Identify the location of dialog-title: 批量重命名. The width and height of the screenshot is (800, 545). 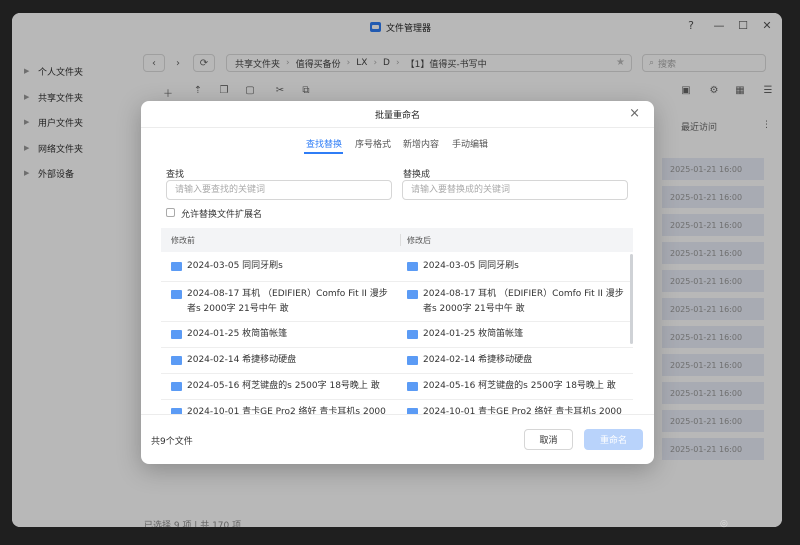
(397, 116).